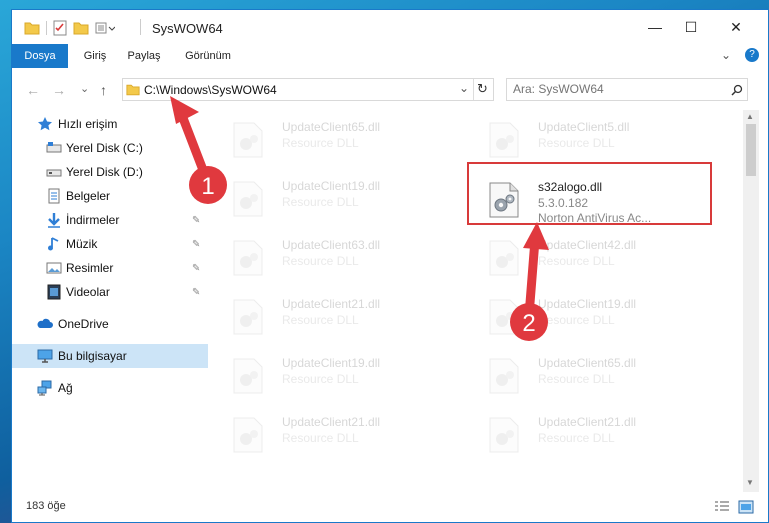 The image size is (769, 523). What do you see at coordinates (110, 244) in the screenshot?
I see `sidebar-item-music: Müzik ✎` at bounding box center [110, 244].